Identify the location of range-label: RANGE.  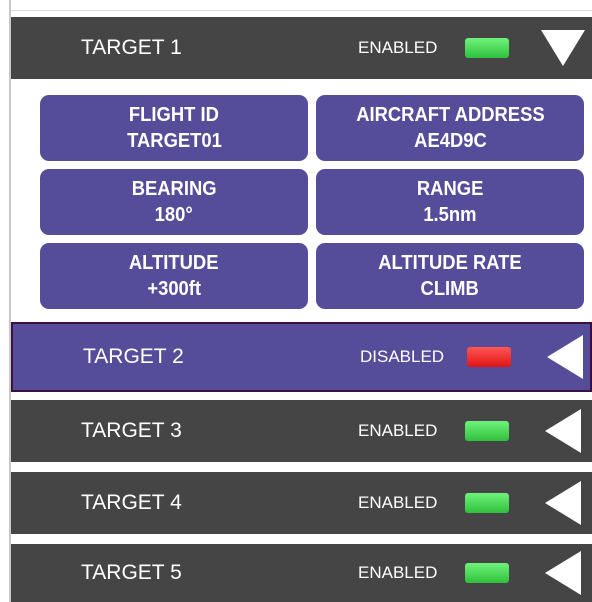
(450, 189).